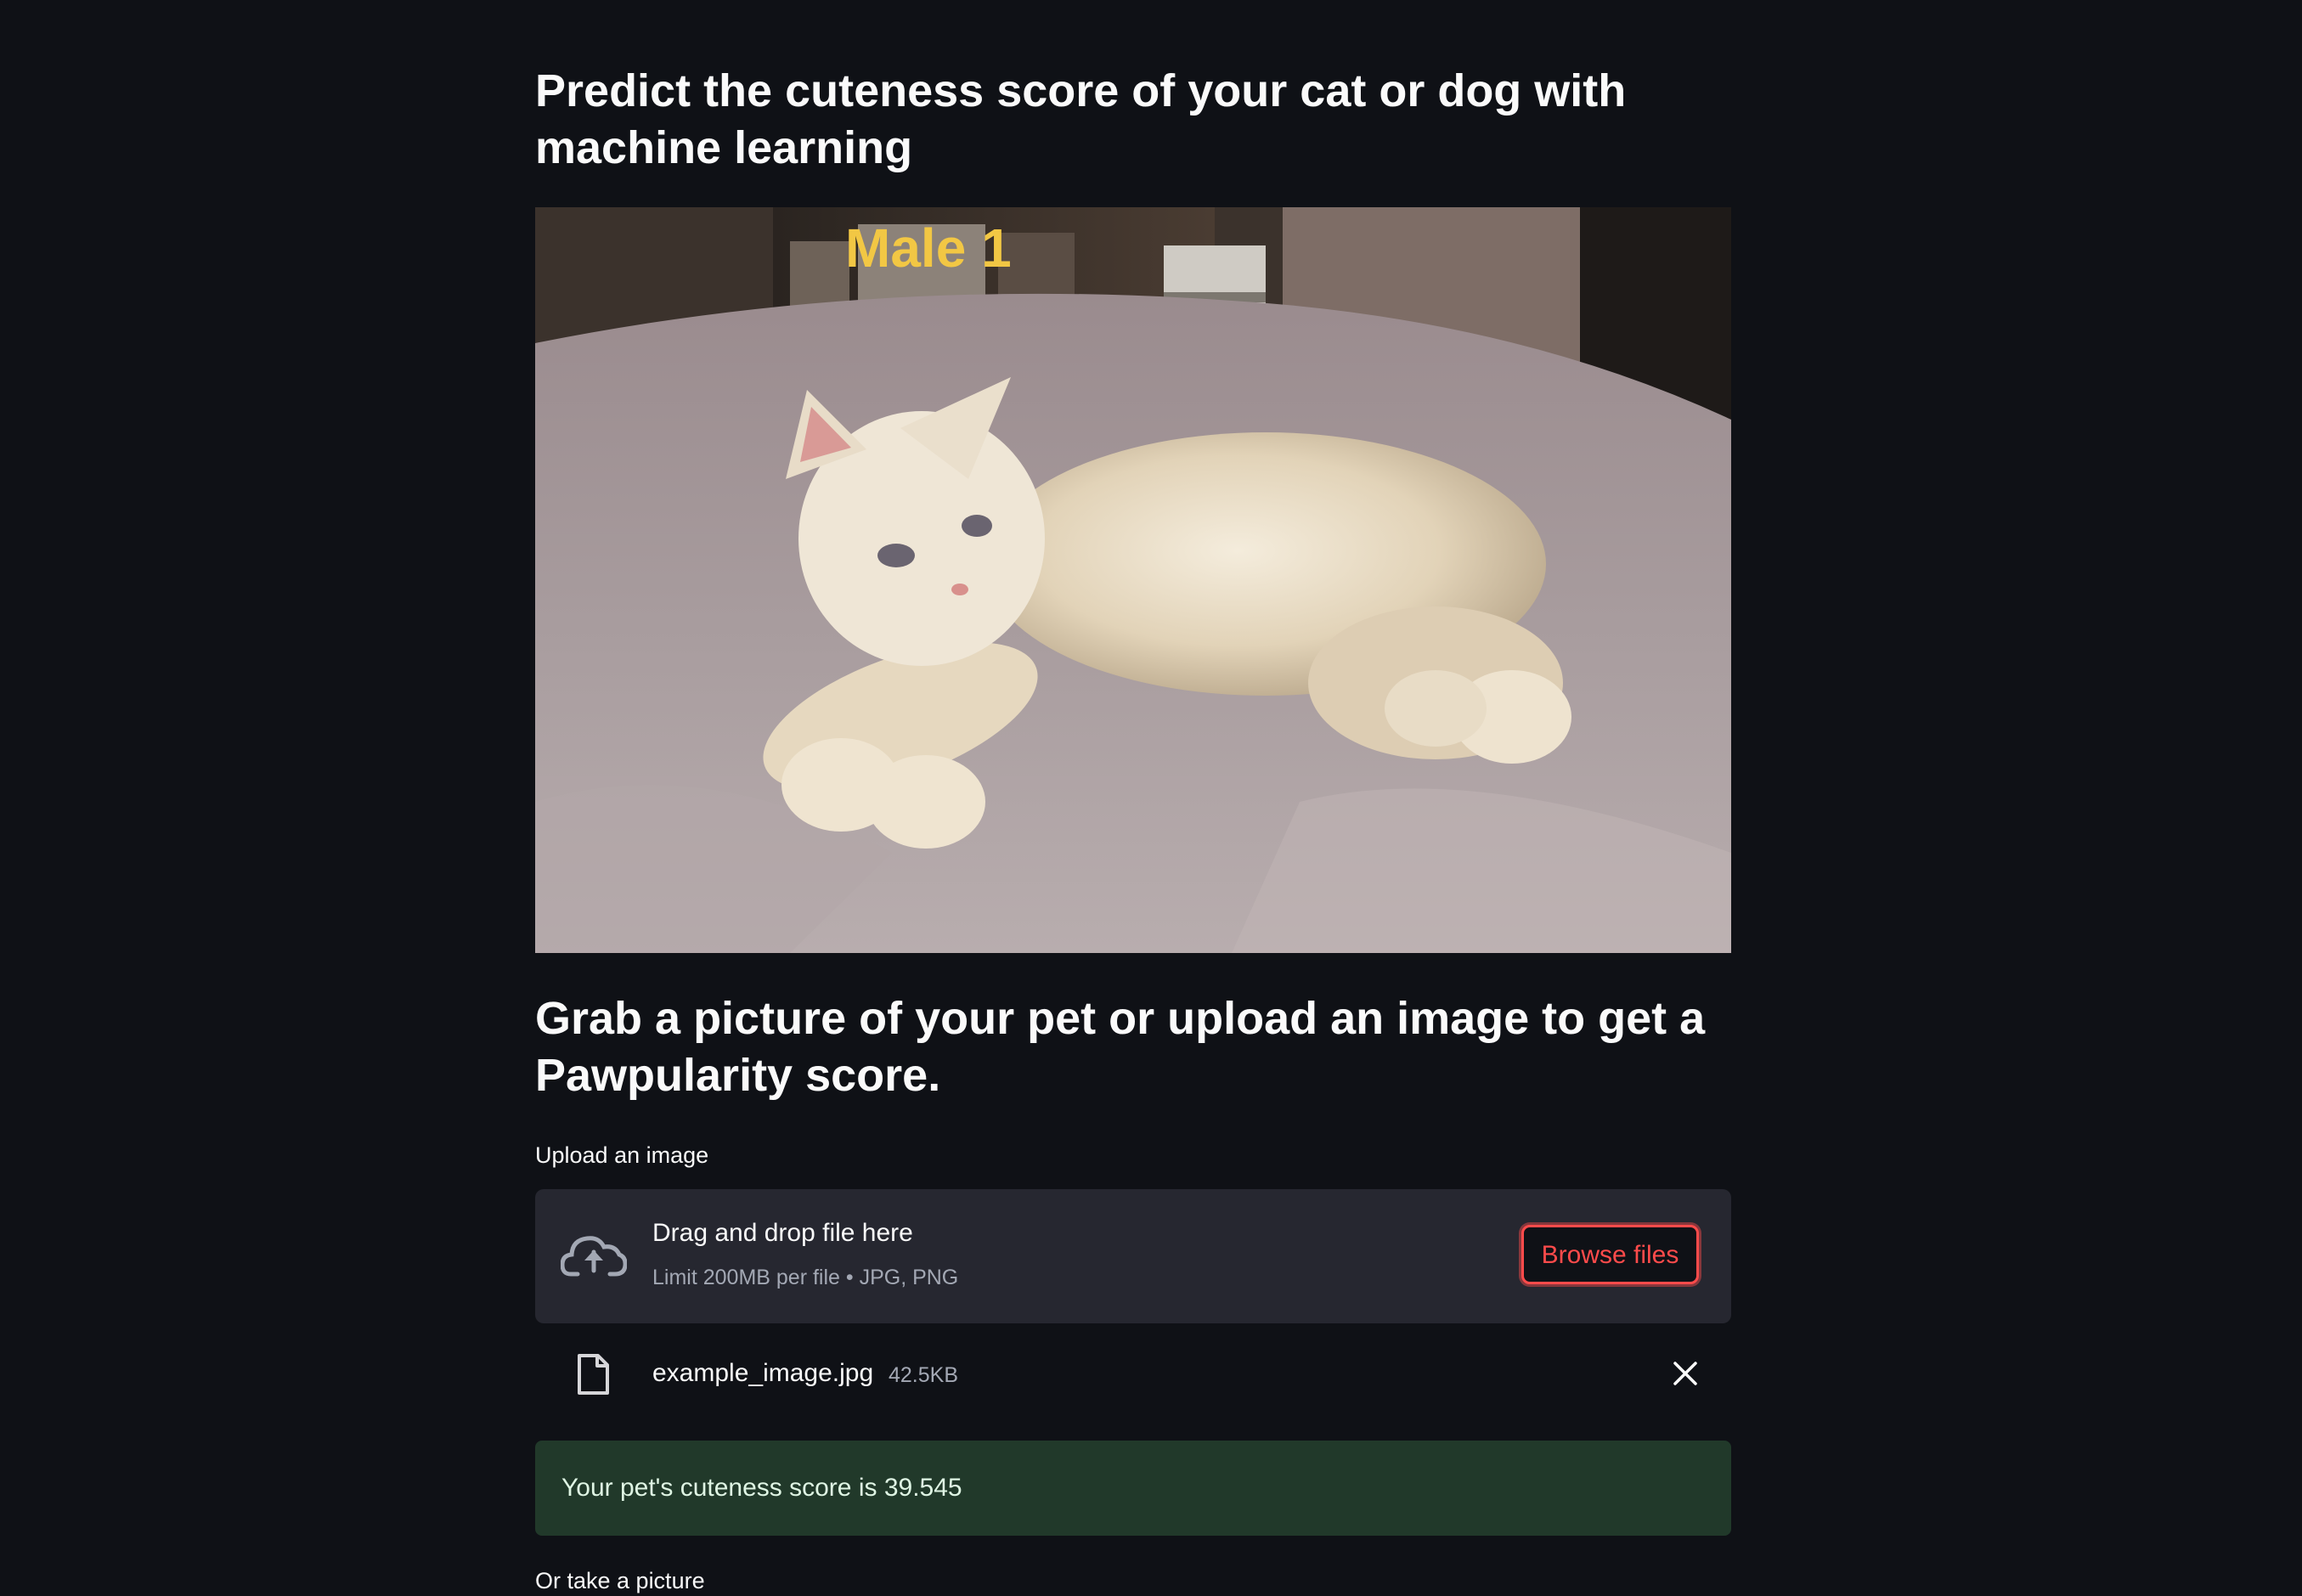 Image resolution: width=2302 pixels, height=1596 pixels. I want to click on uploaded-file-size: 42.5KB, so click(924, 1375).